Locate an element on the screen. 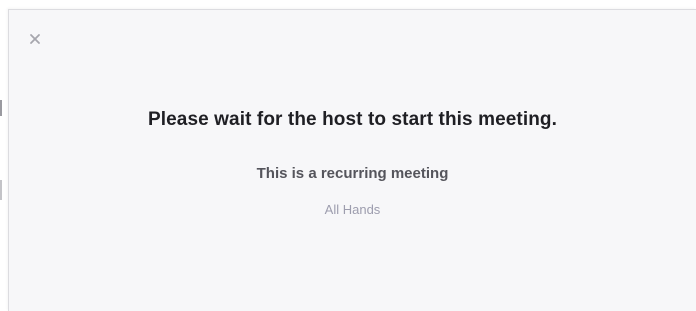  recurring-meeting-label: This is a recurring meeting is located at coordinates (352, 173).